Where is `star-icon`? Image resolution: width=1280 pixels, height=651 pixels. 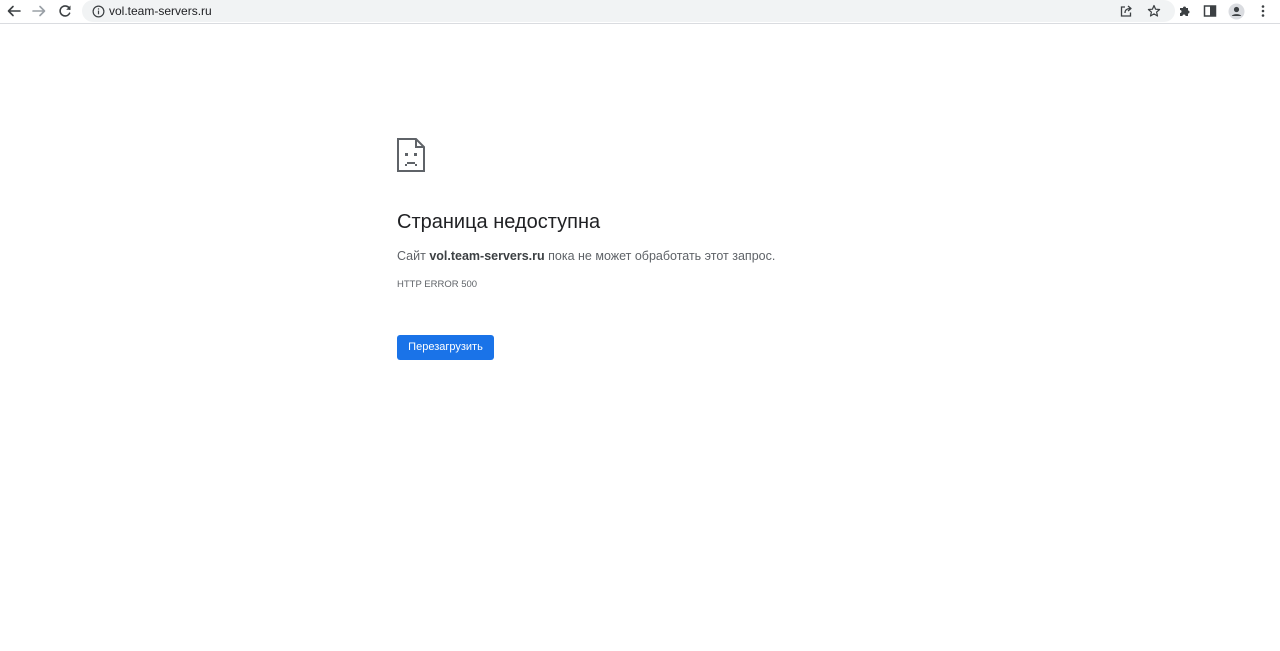
star-icon is located at coordinates (1154, 10).